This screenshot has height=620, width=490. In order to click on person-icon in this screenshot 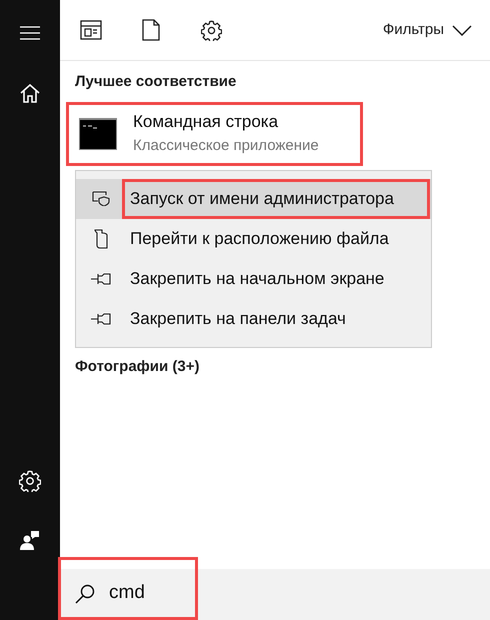, I will do `click(30, 540)`.